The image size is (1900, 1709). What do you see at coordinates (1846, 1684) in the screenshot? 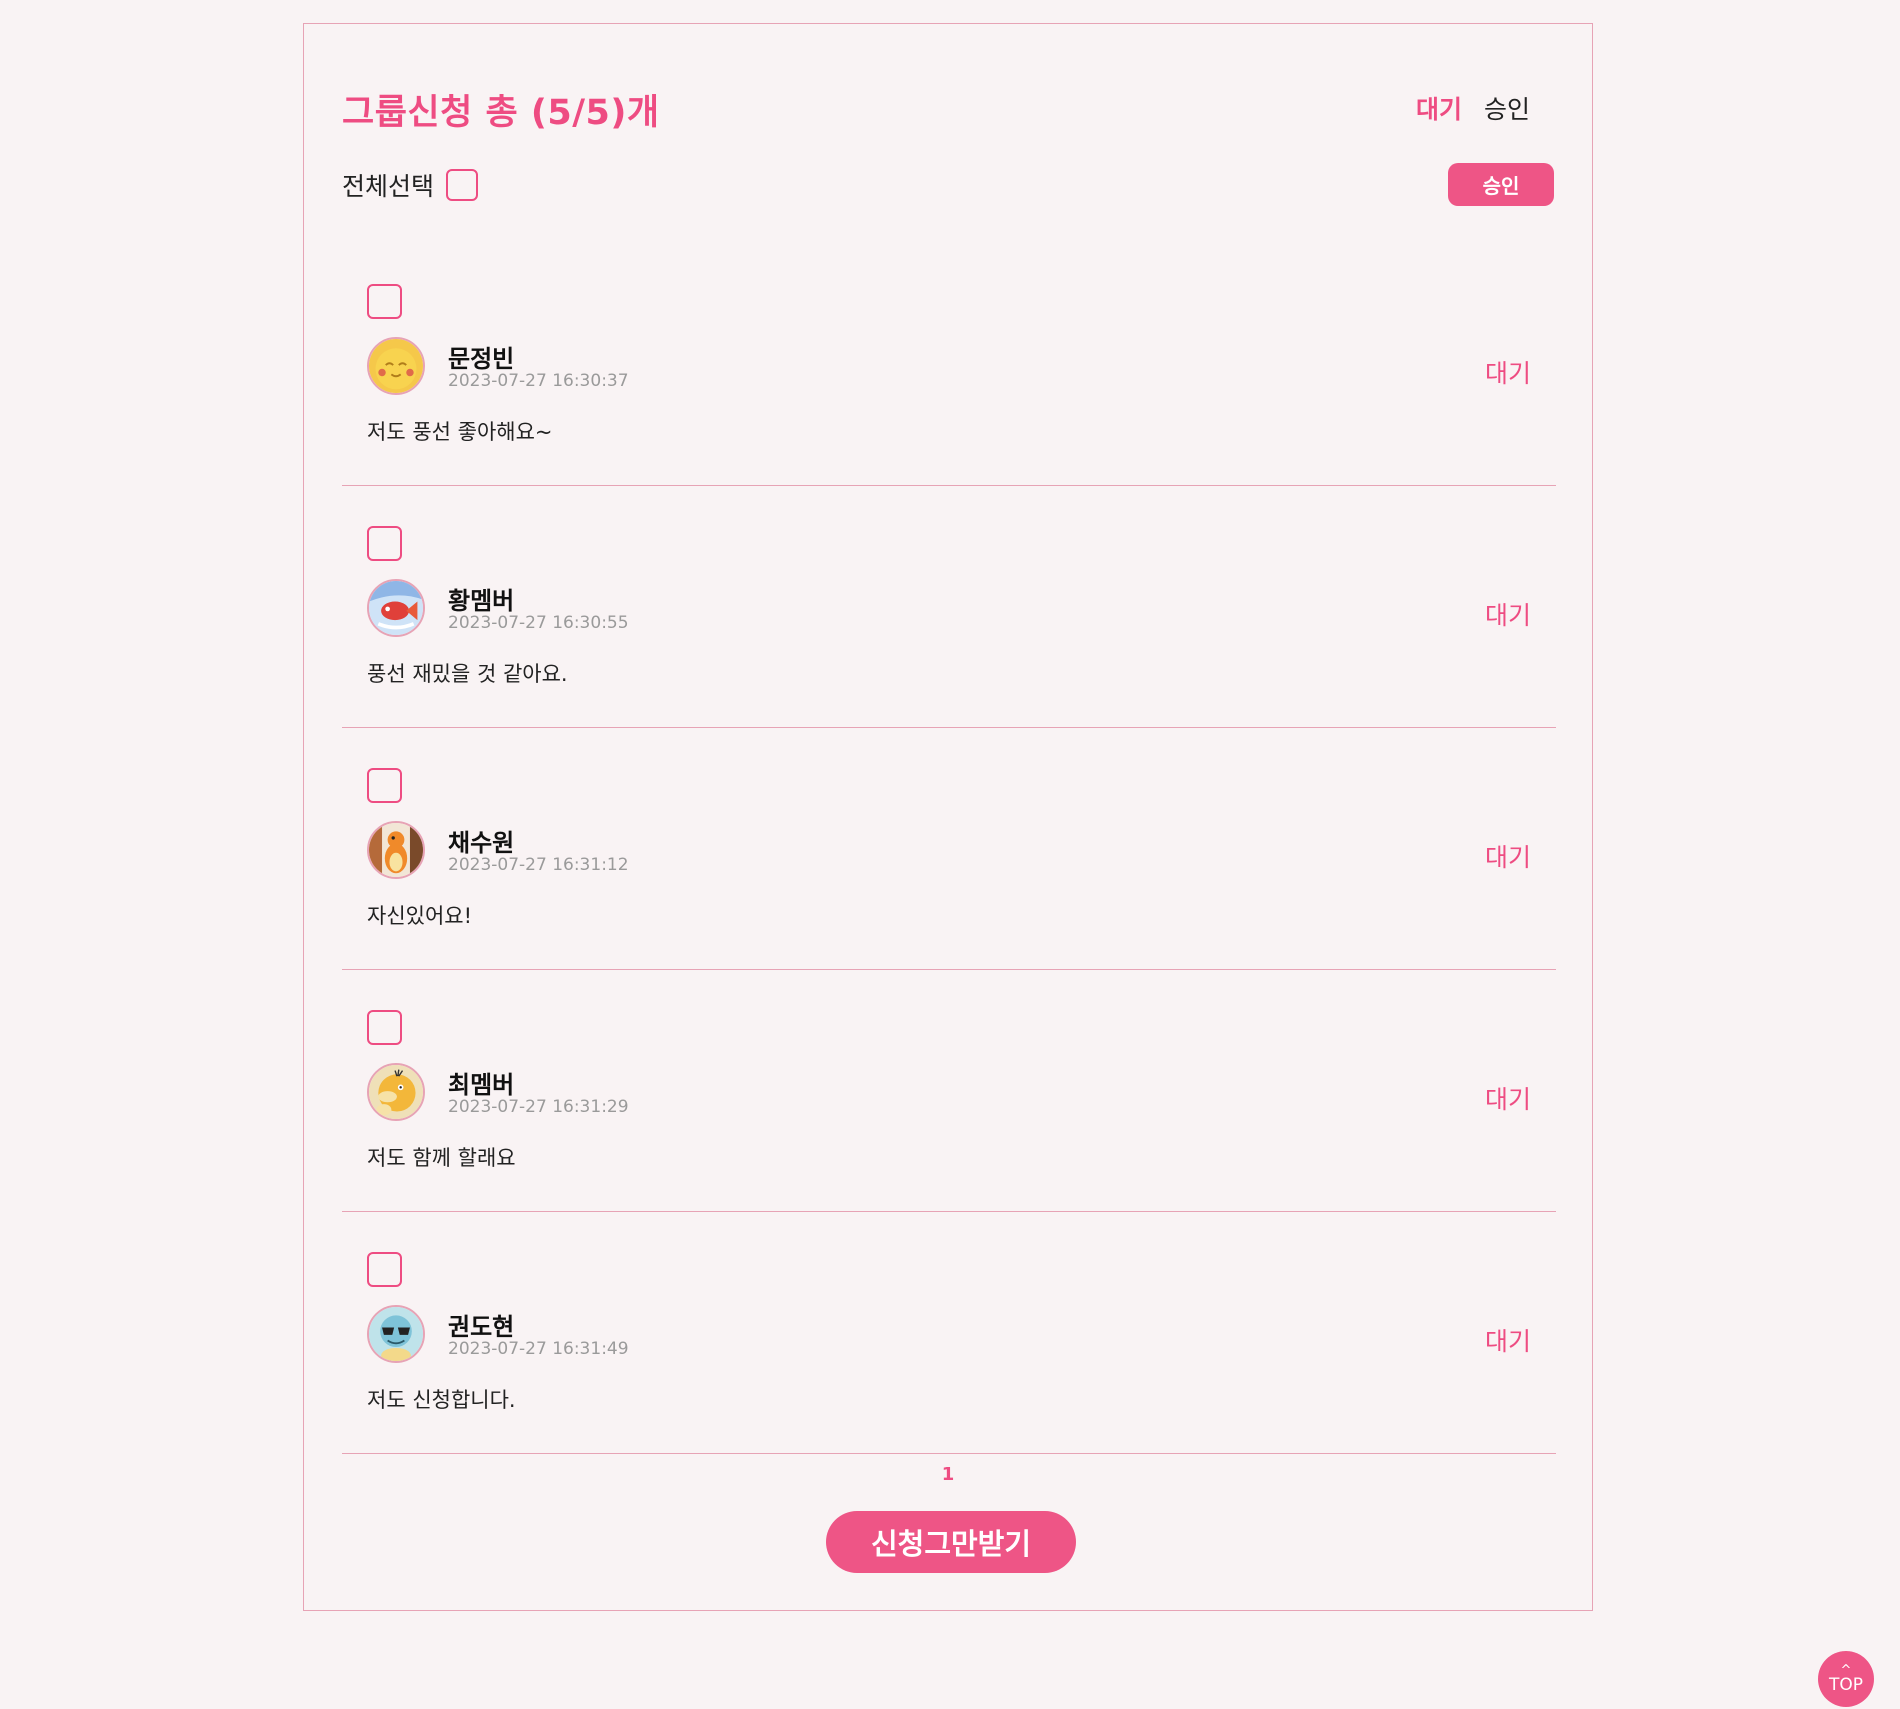
I see `top-label: TOP` at bounding box center [1846, 1684].